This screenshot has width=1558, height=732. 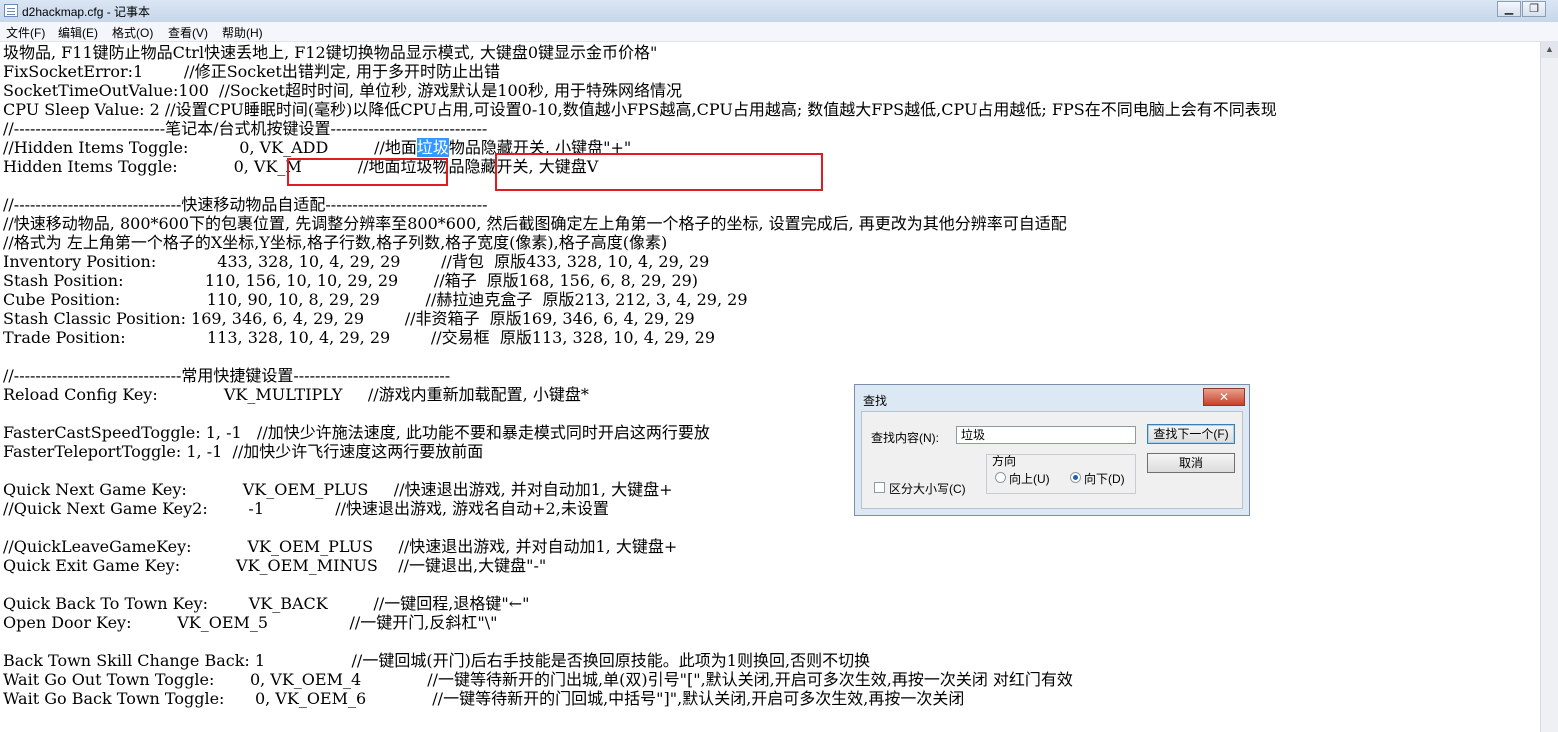 What do you see at coordinates (1549, 49) in the screenshot?
I see `scroll-up-arrow-icon: ▲` at bounding box center [1549, 49].